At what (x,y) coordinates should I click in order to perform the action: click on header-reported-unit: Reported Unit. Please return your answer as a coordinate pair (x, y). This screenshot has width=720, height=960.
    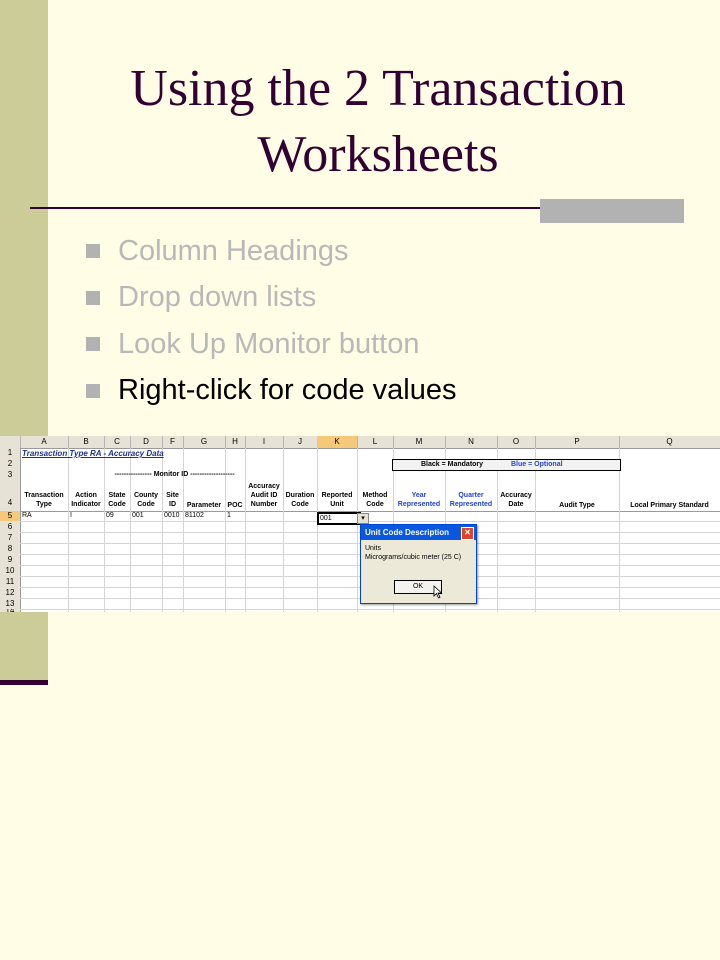
    Looking at the image, I should click on (337, 500).